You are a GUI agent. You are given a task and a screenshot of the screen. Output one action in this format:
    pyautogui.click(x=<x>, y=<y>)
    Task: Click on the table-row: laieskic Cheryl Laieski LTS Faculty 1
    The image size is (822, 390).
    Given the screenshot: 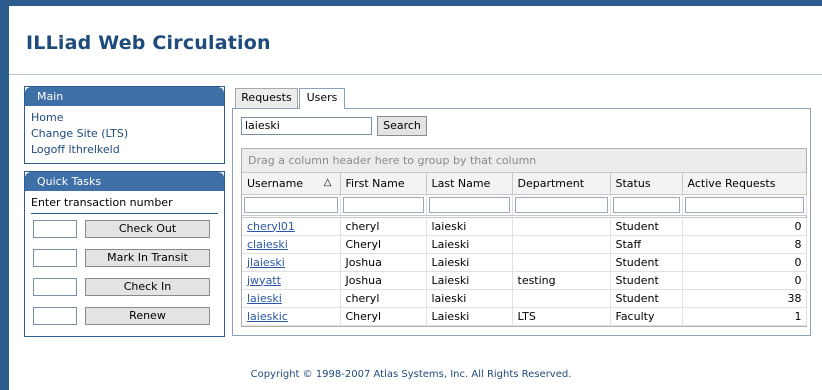 What is the action you would take?
    pyautogui.click(x=524, y=316)
    